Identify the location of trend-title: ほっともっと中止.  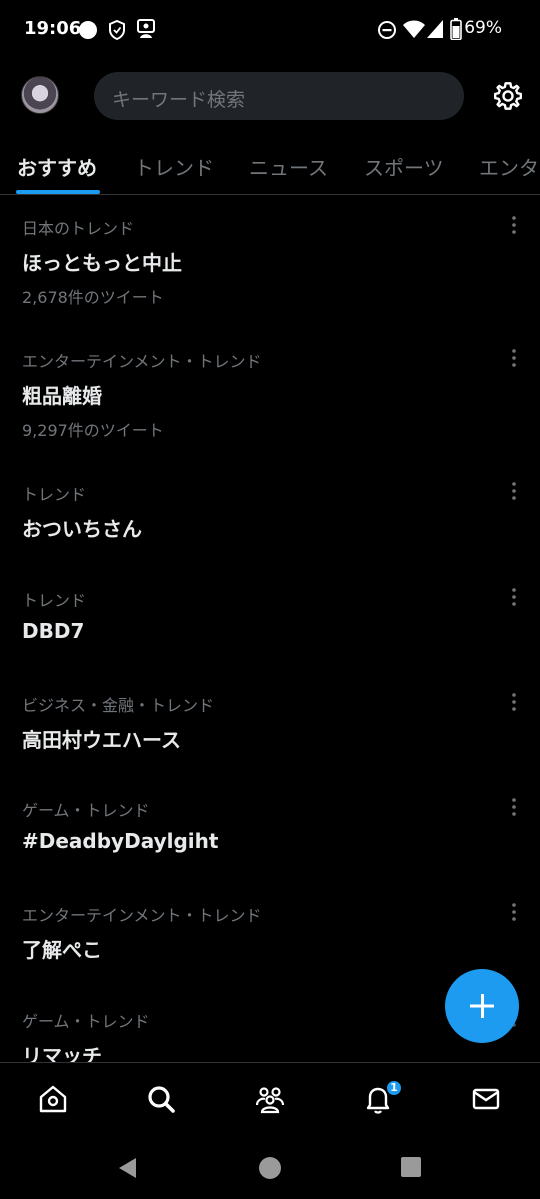
(102, 263).